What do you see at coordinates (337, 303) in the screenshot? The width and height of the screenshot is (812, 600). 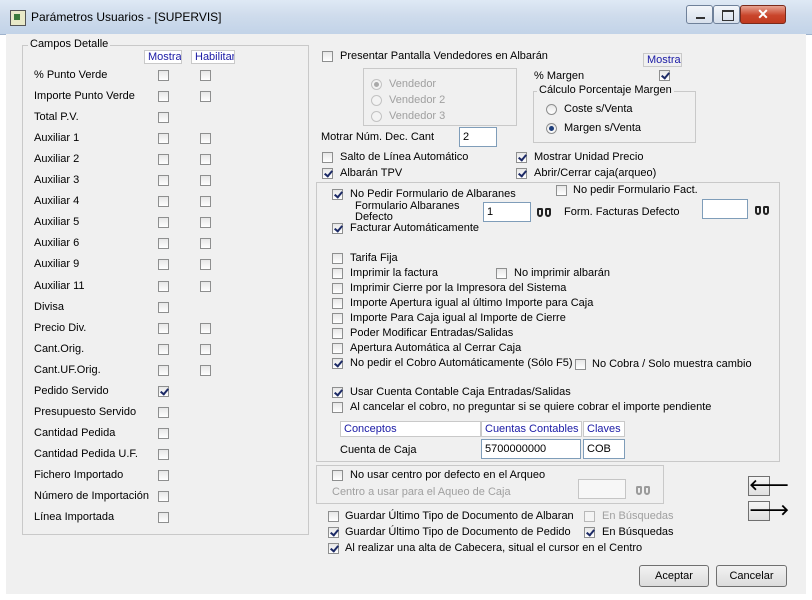 I see `importe-apertura-checkbox` at bounding box center [337, 303].